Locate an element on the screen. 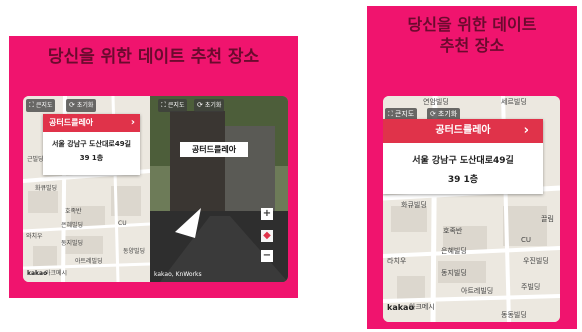 Image resolution: width=582 pixels, height=332 pixels. map-label: 동양빌딩 is located at coordinates (134, 251).